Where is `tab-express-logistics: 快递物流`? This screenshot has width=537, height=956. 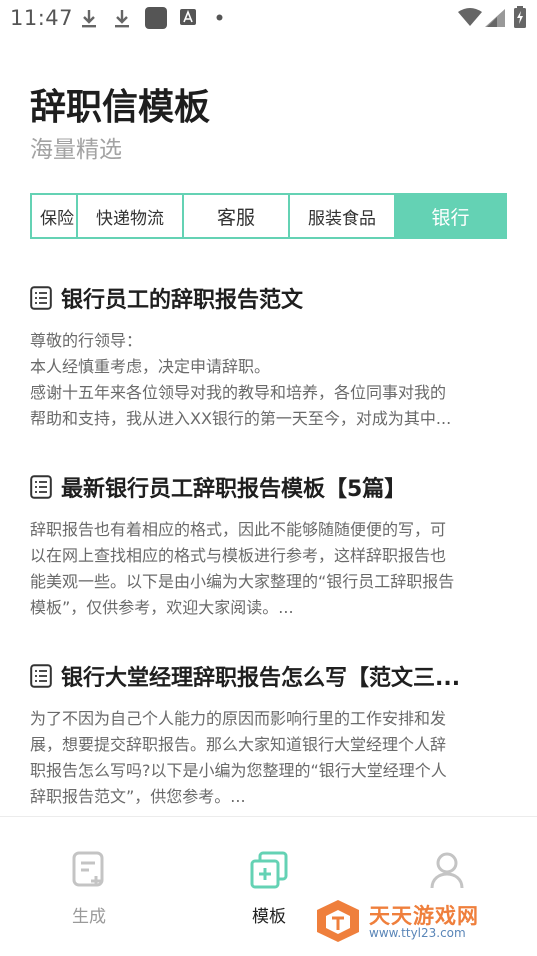
tab-express-logistics: 快递物流 is located at coordinates (130, 216).